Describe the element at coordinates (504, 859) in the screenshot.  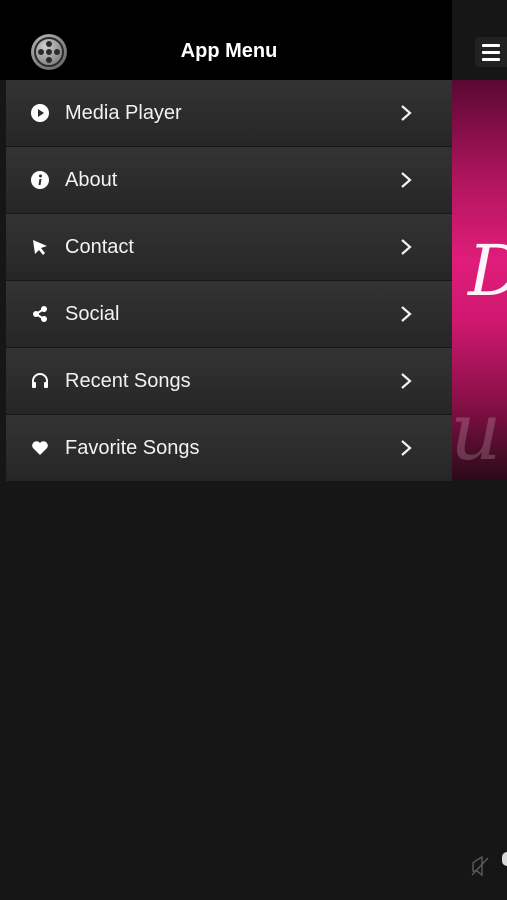
I see `partial-control` at that location.